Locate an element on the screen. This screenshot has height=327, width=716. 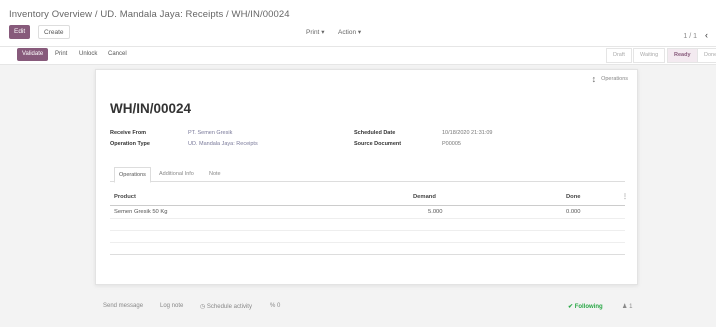
receive-from-label: Receive From is located at coordinates (128, 133).